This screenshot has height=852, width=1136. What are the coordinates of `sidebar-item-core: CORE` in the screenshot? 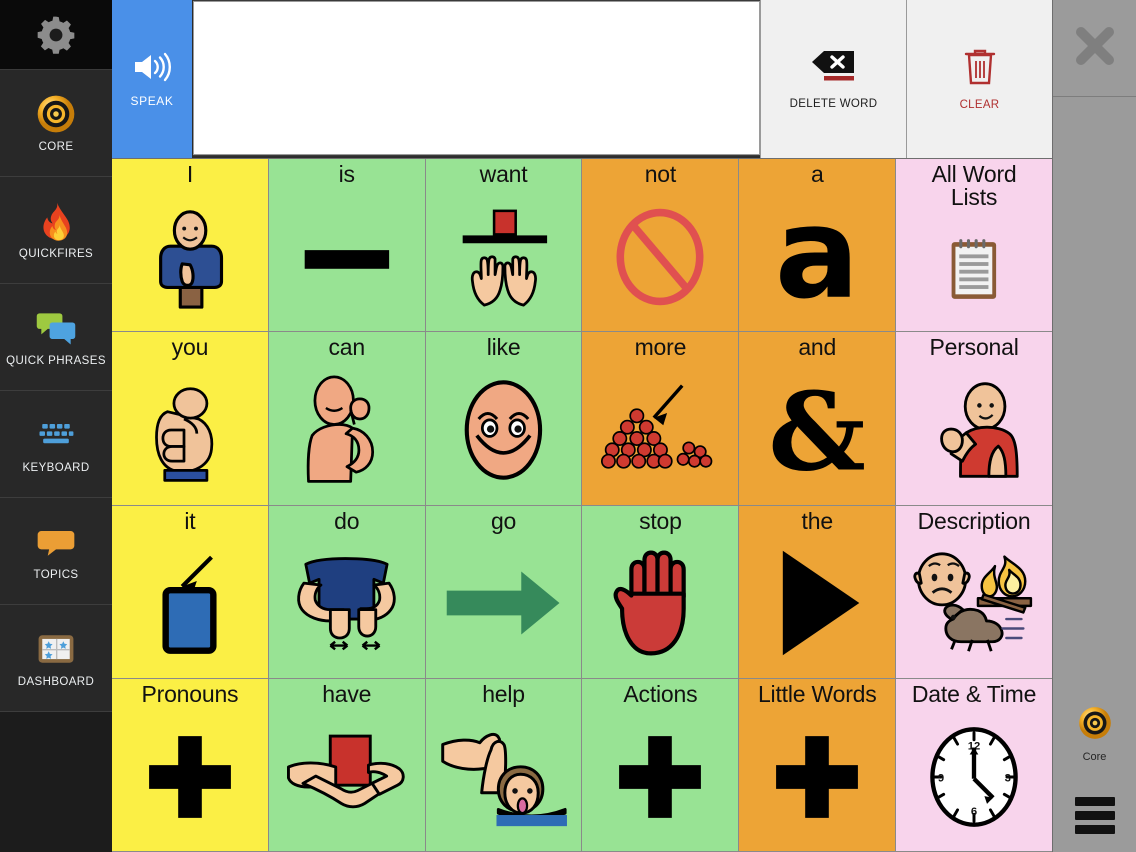 It's located at (56, 123).